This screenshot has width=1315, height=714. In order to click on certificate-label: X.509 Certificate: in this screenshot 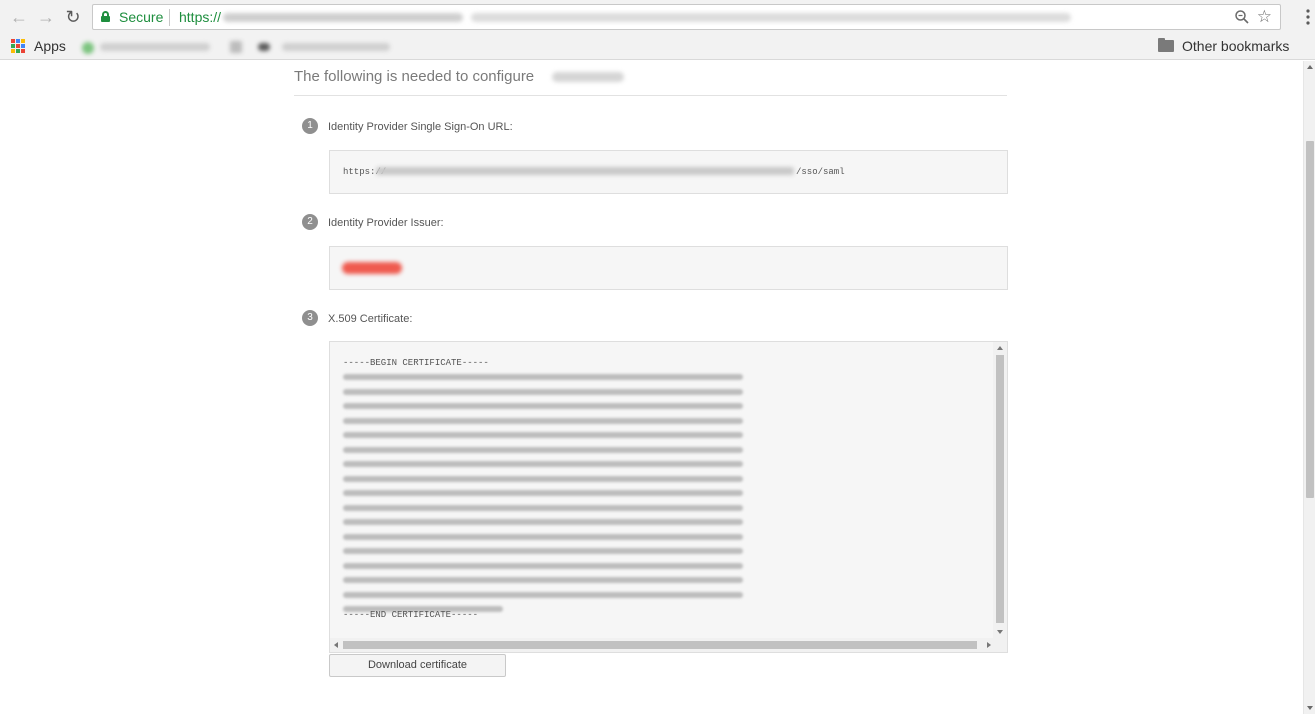, I will do `click(370, 319)`.